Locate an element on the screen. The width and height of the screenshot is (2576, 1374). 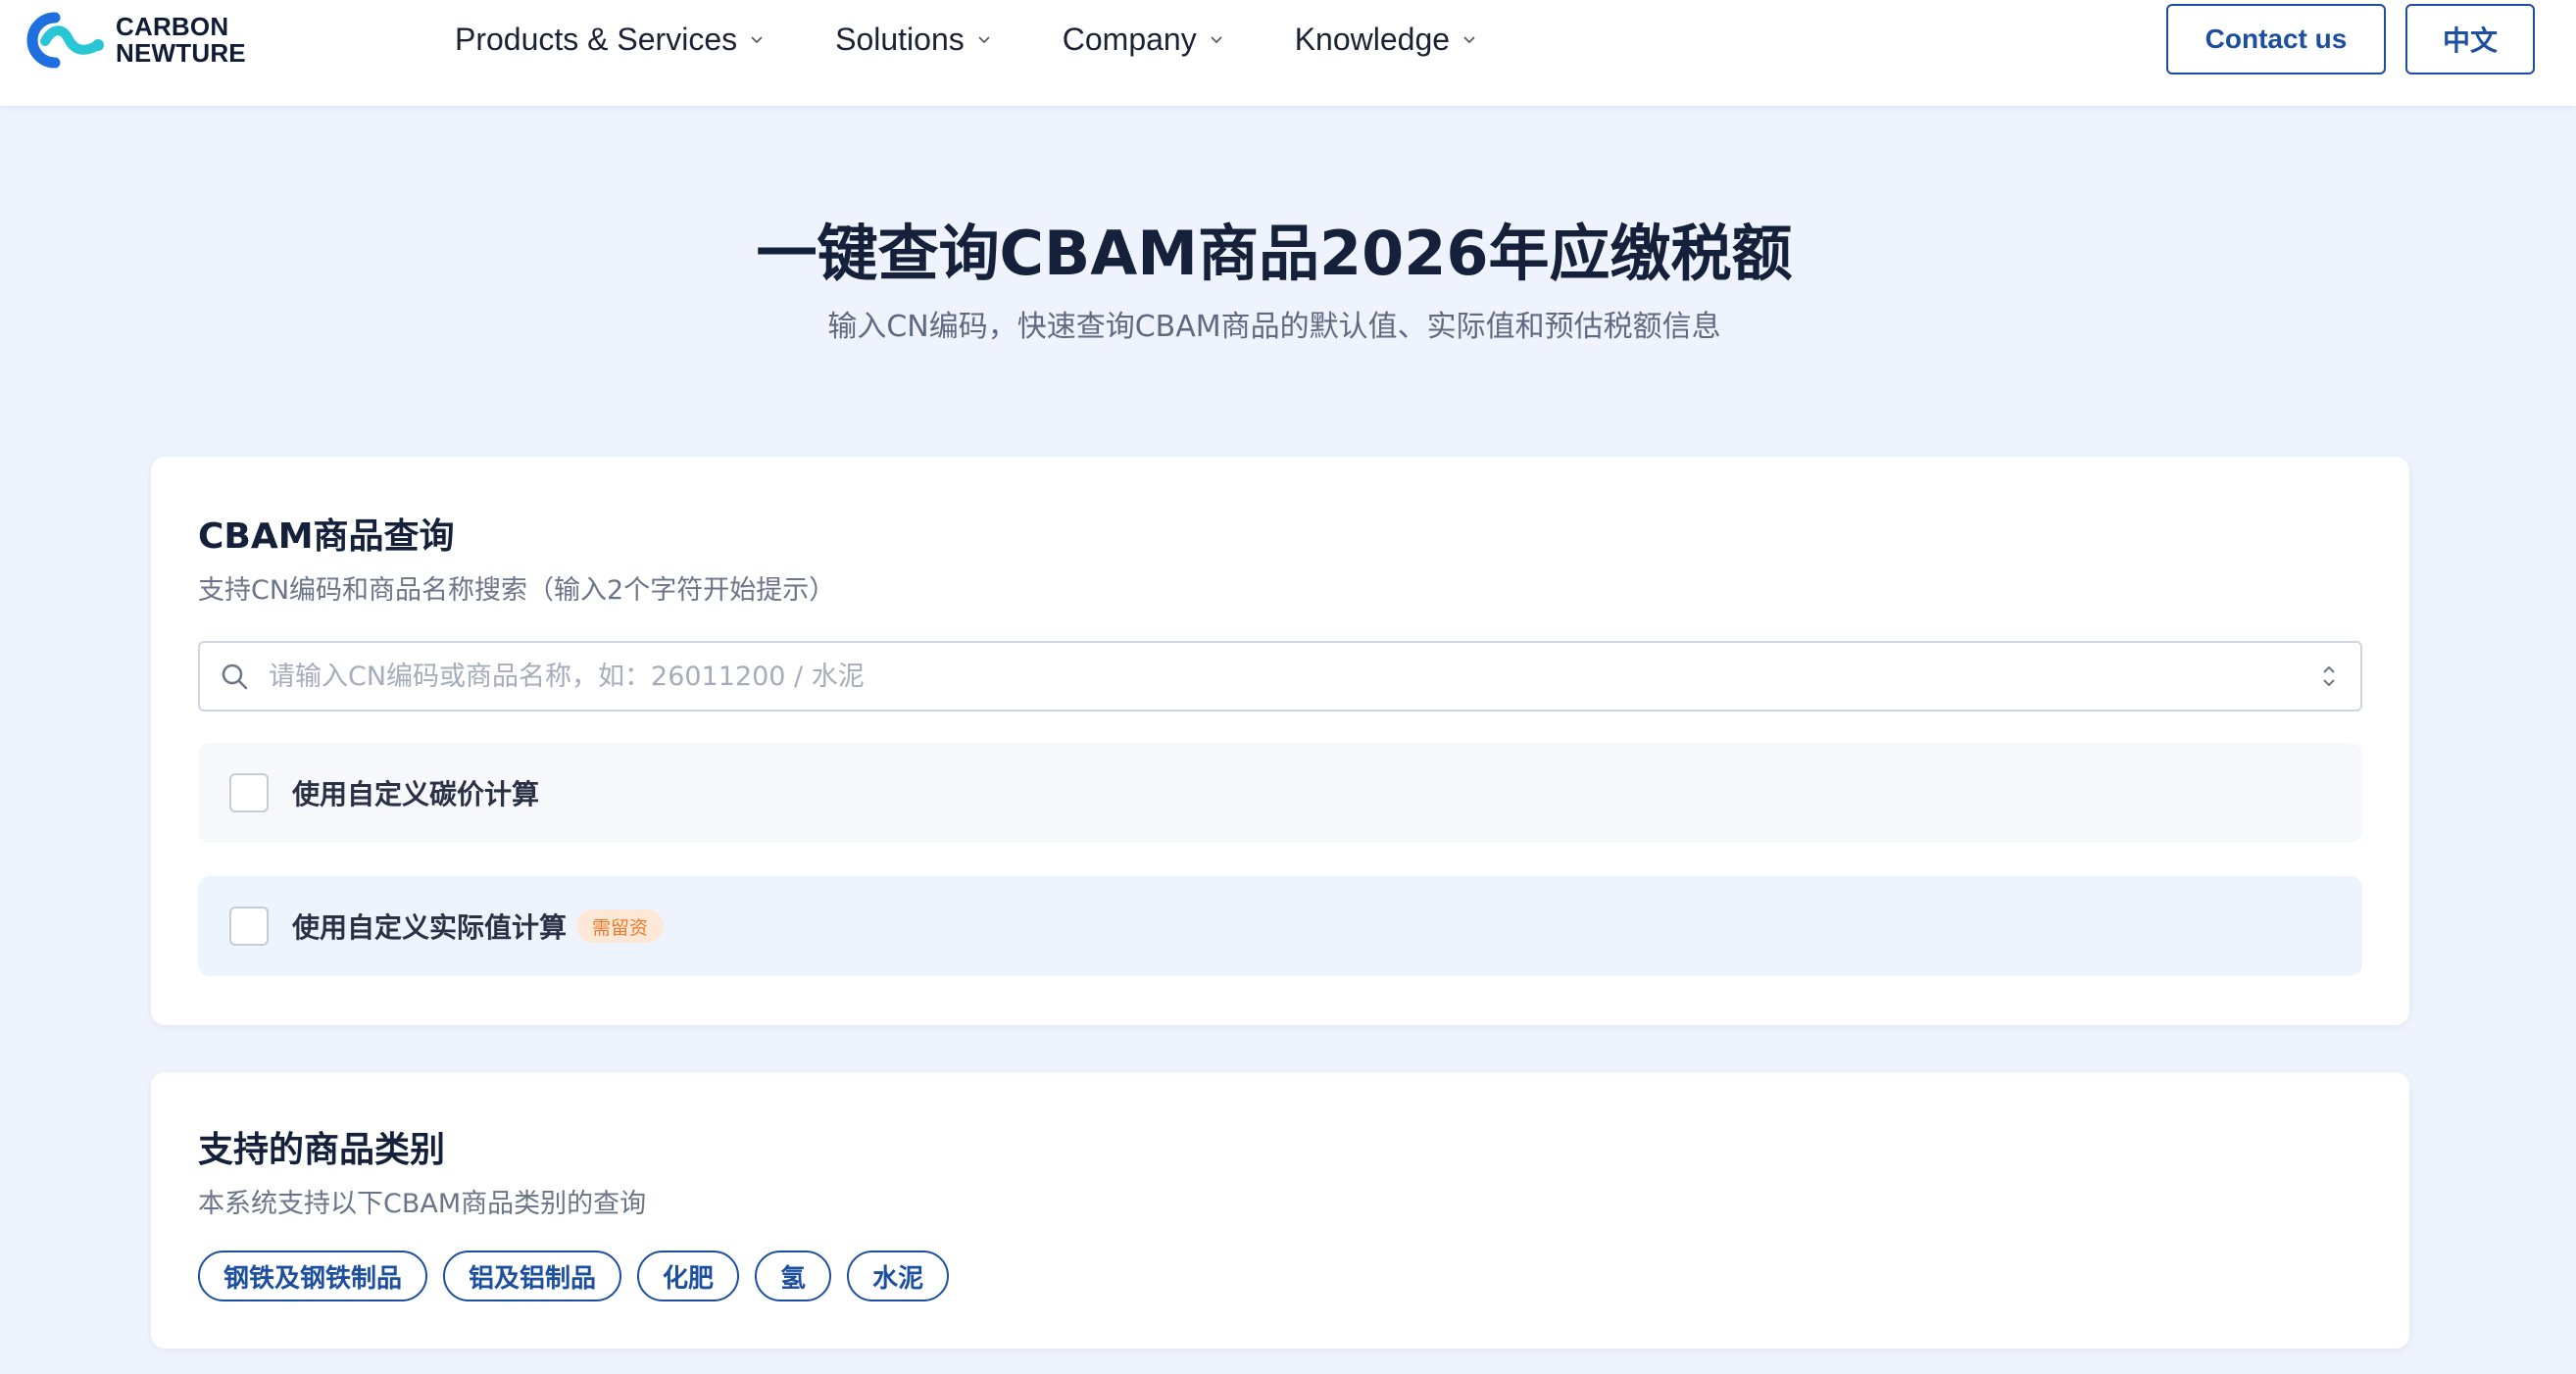
nav-products-services: Products & Services is located at coordinates (610, 40).